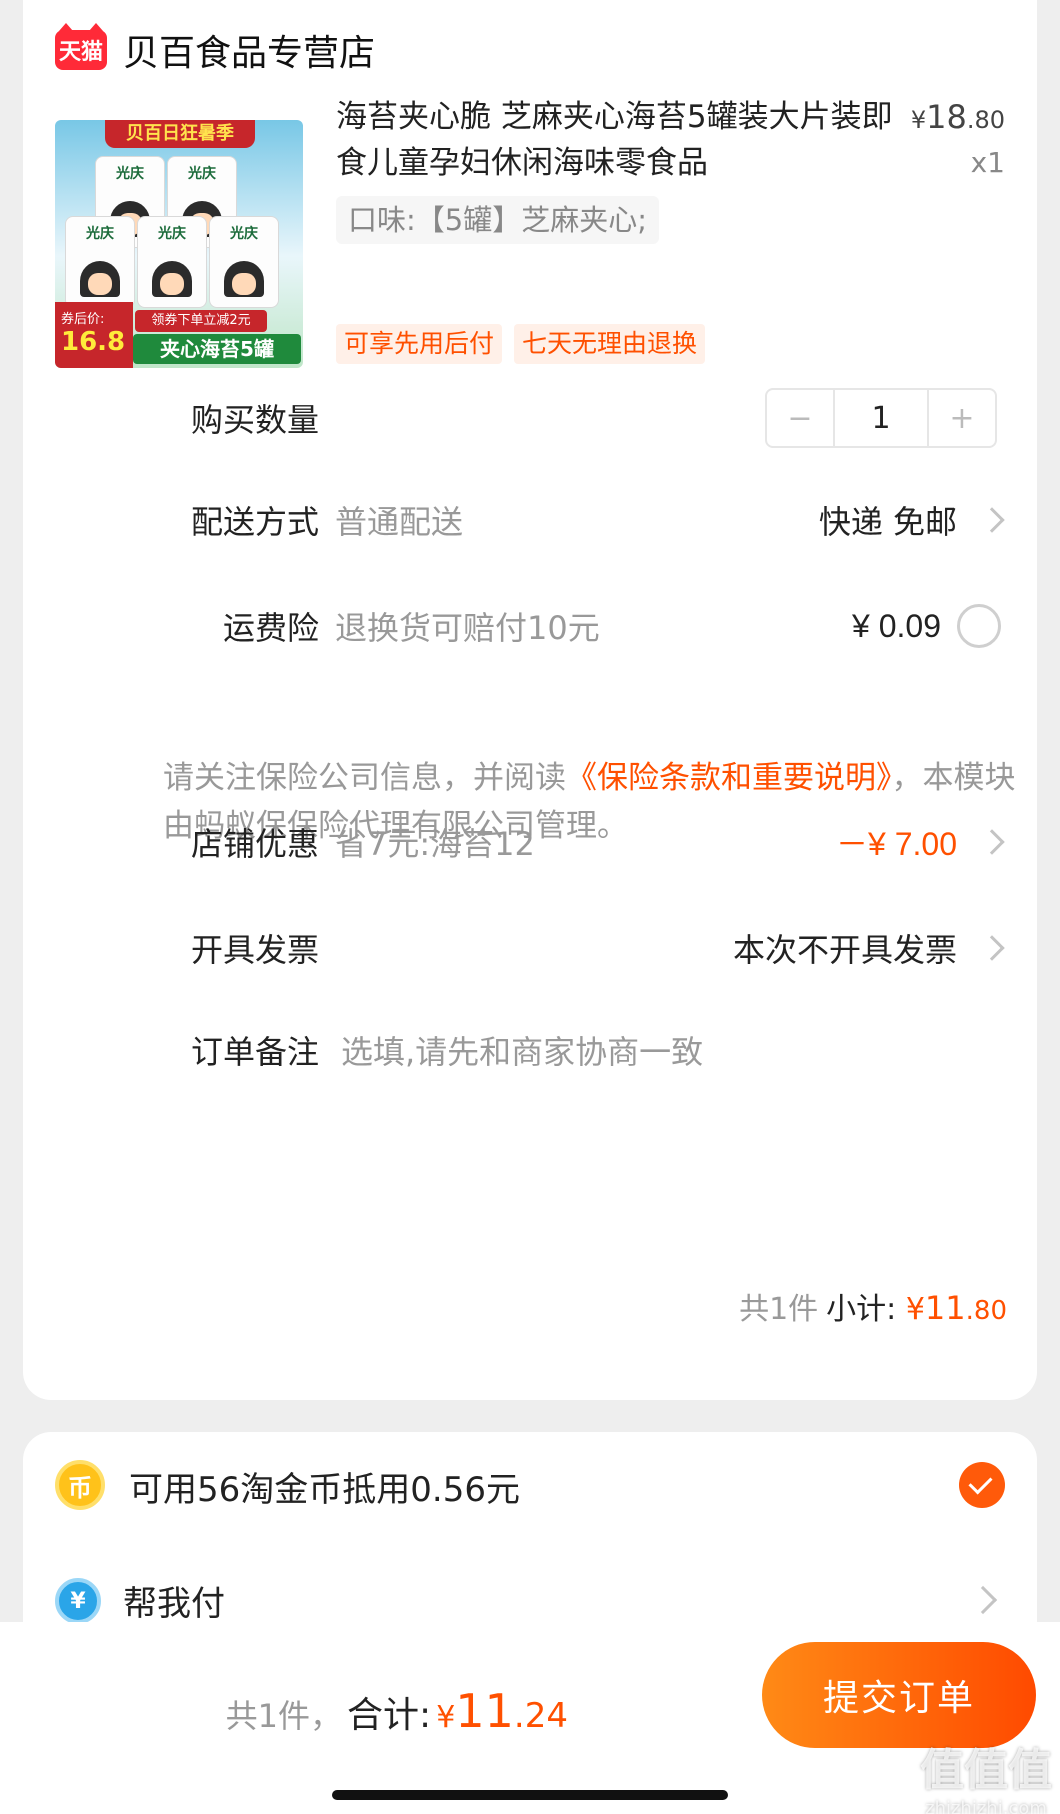 This screenshot has width=1060, height=1814. I want to click on insurance-price: ¥ 0.09, so click(896, 625).